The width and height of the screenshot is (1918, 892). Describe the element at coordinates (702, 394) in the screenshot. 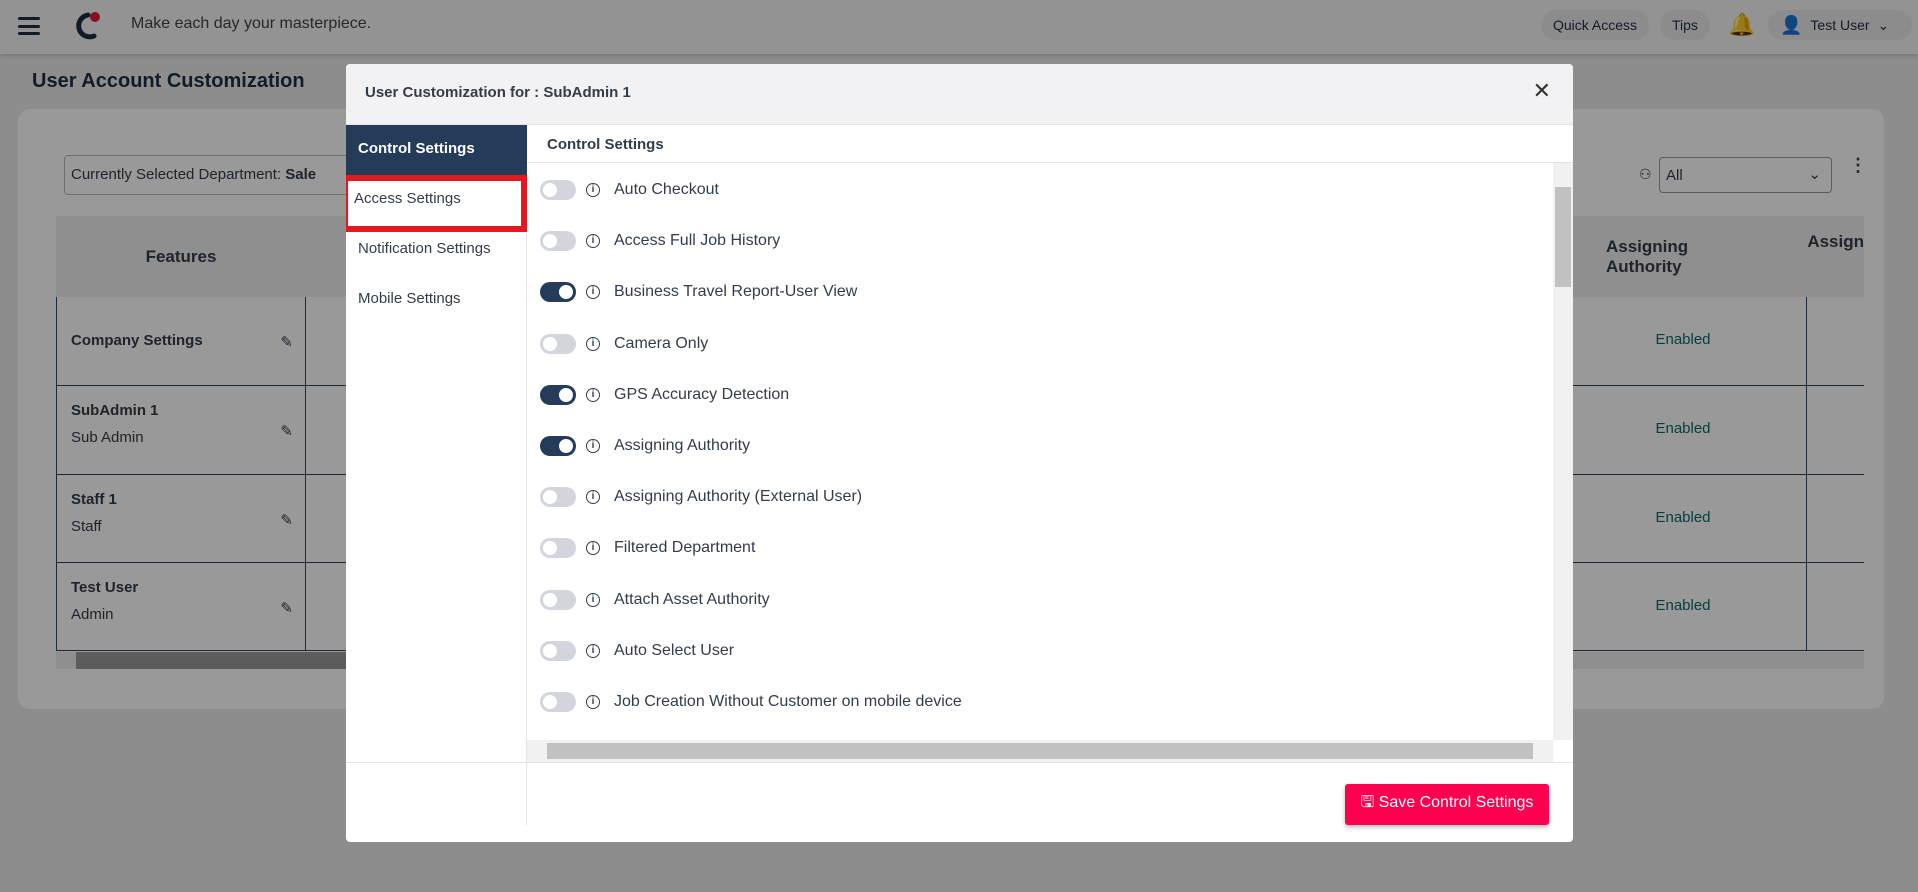

I see `setting-label: GPS Accuracy Detection` at that location.